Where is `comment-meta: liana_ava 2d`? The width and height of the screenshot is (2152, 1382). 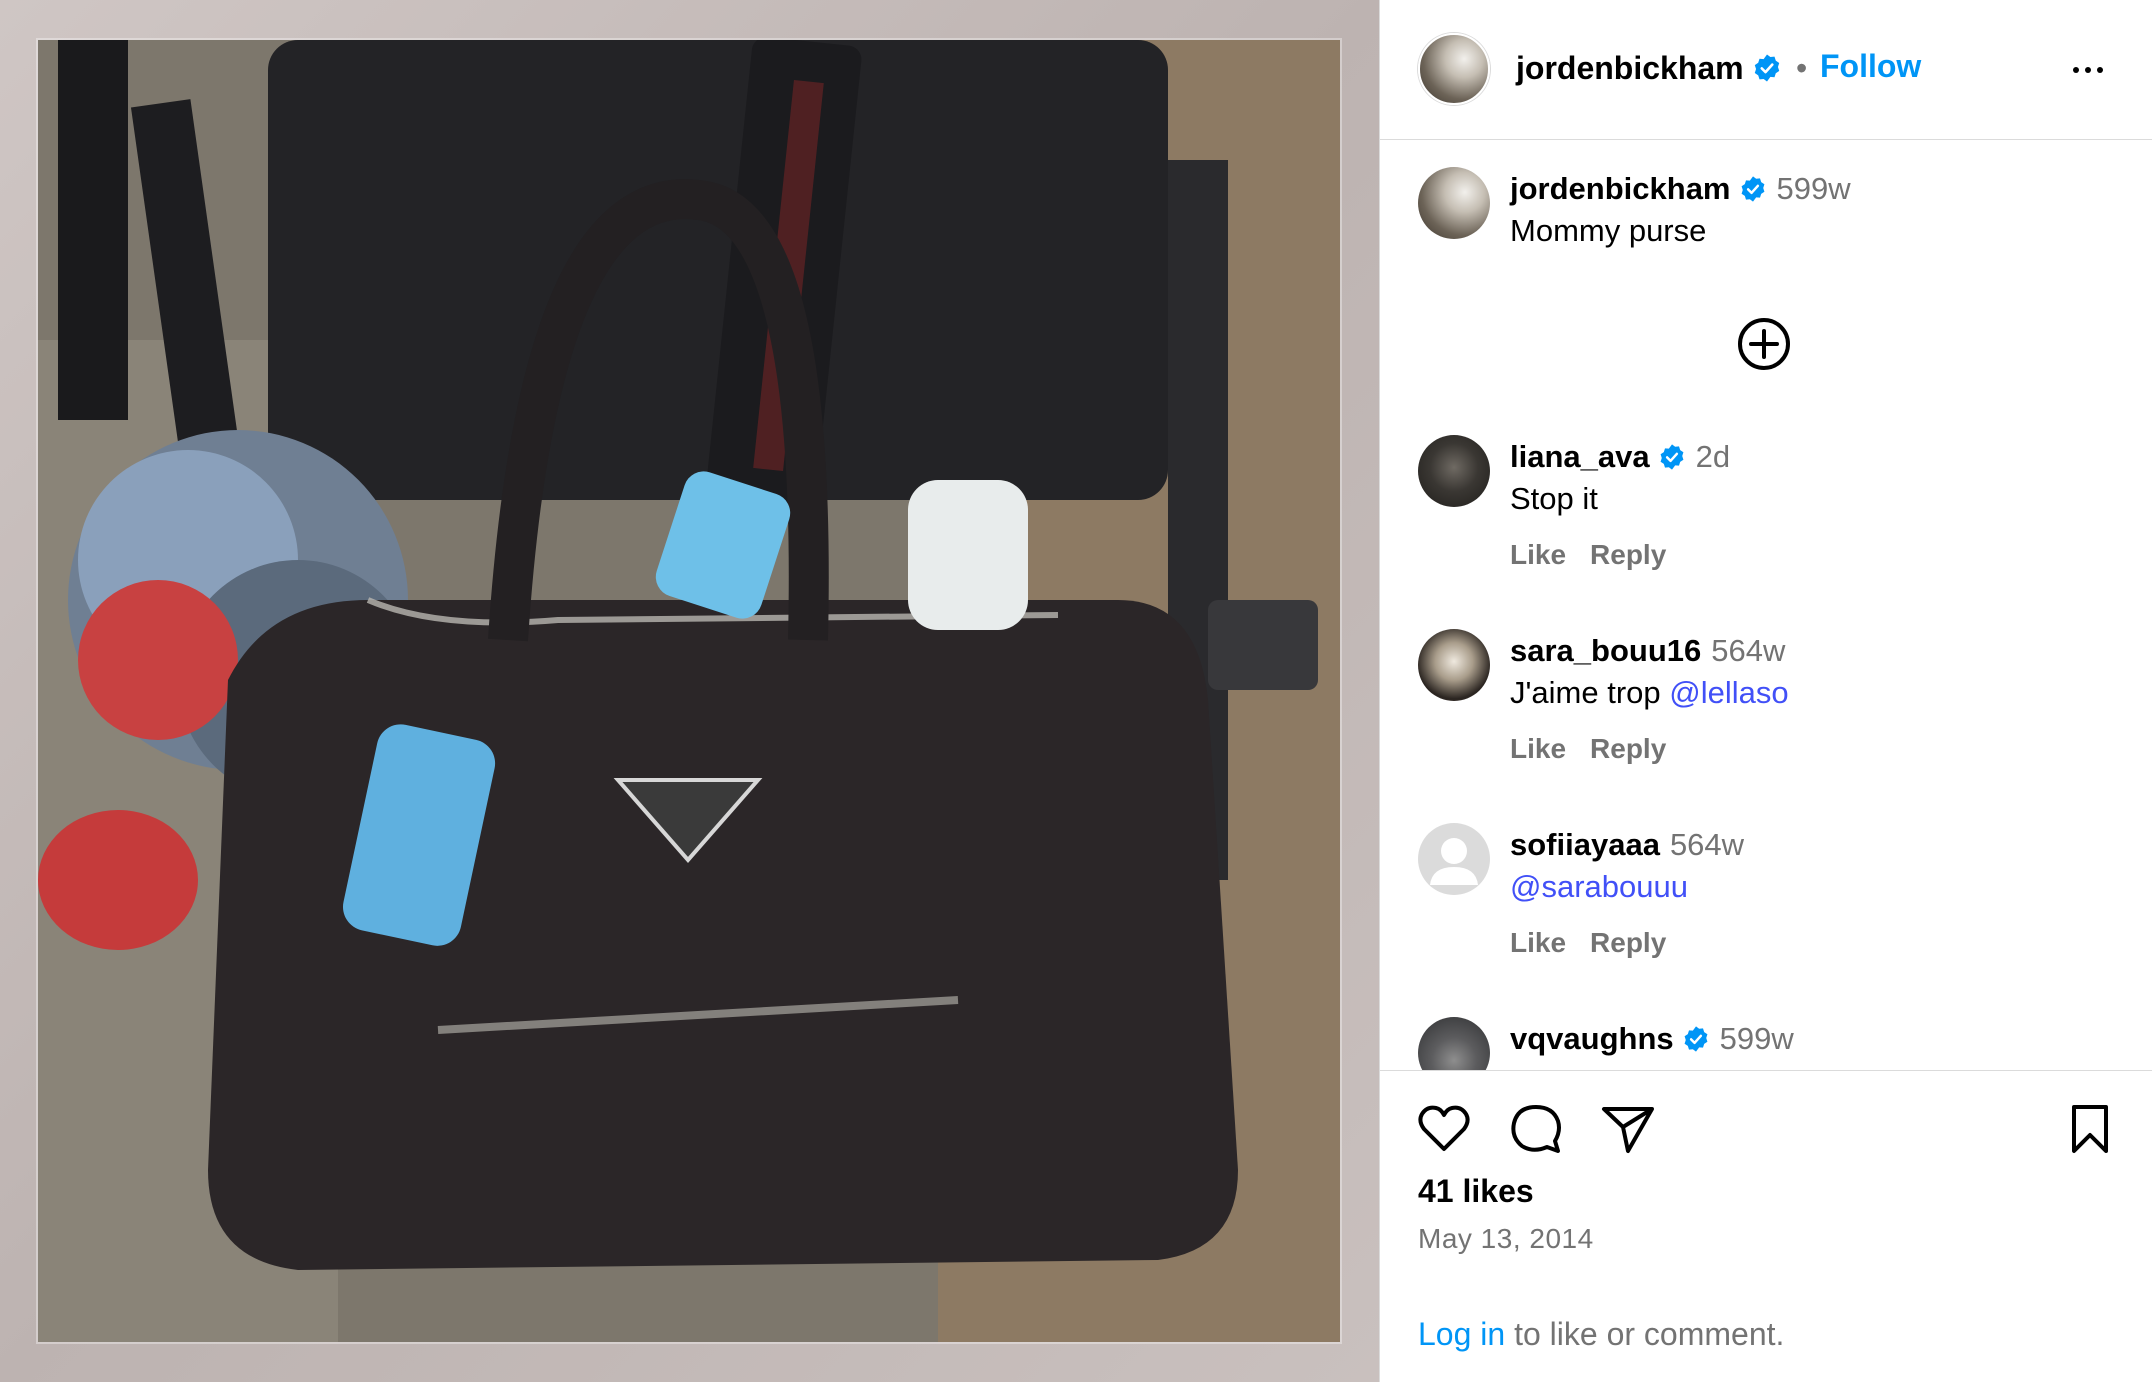
comment-meta: liana_ava 2d is located at coordinates (1620, 457).